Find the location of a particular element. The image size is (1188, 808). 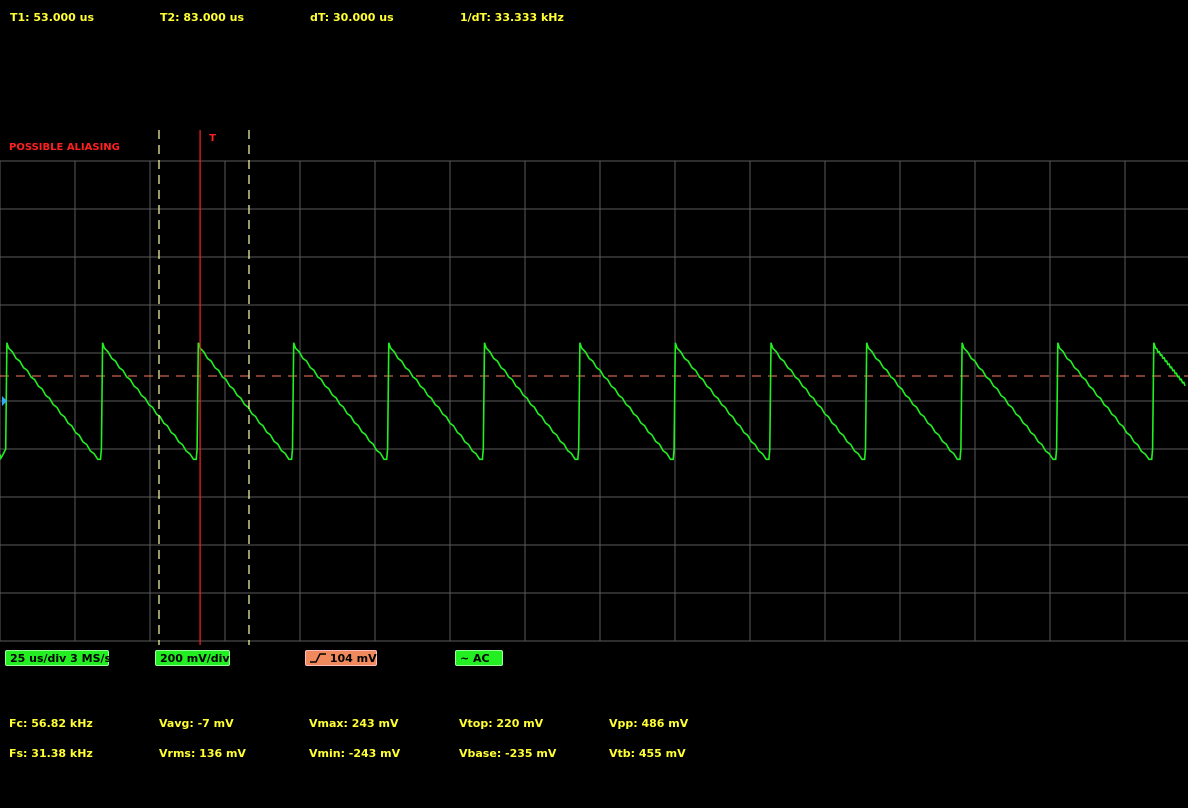

trigger-marker-label: T is located at coordinates (212, 138).